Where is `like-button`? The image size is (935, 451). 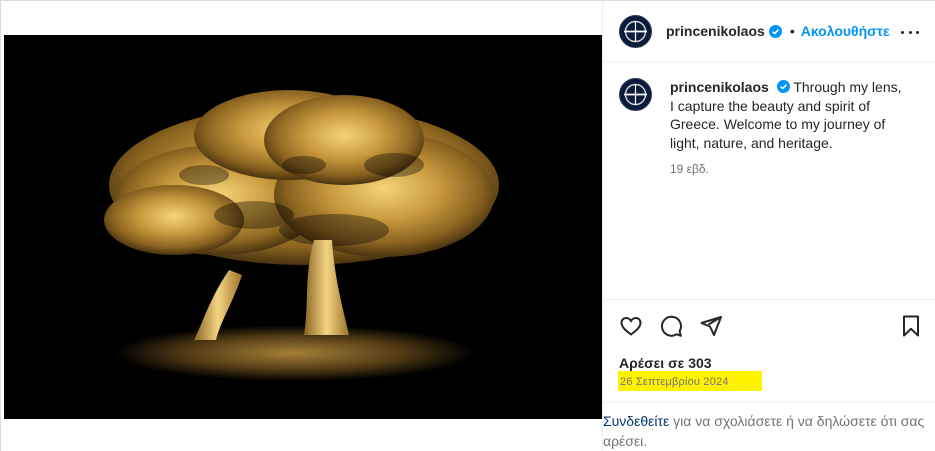 like-button is located at coordinates (632, 327).